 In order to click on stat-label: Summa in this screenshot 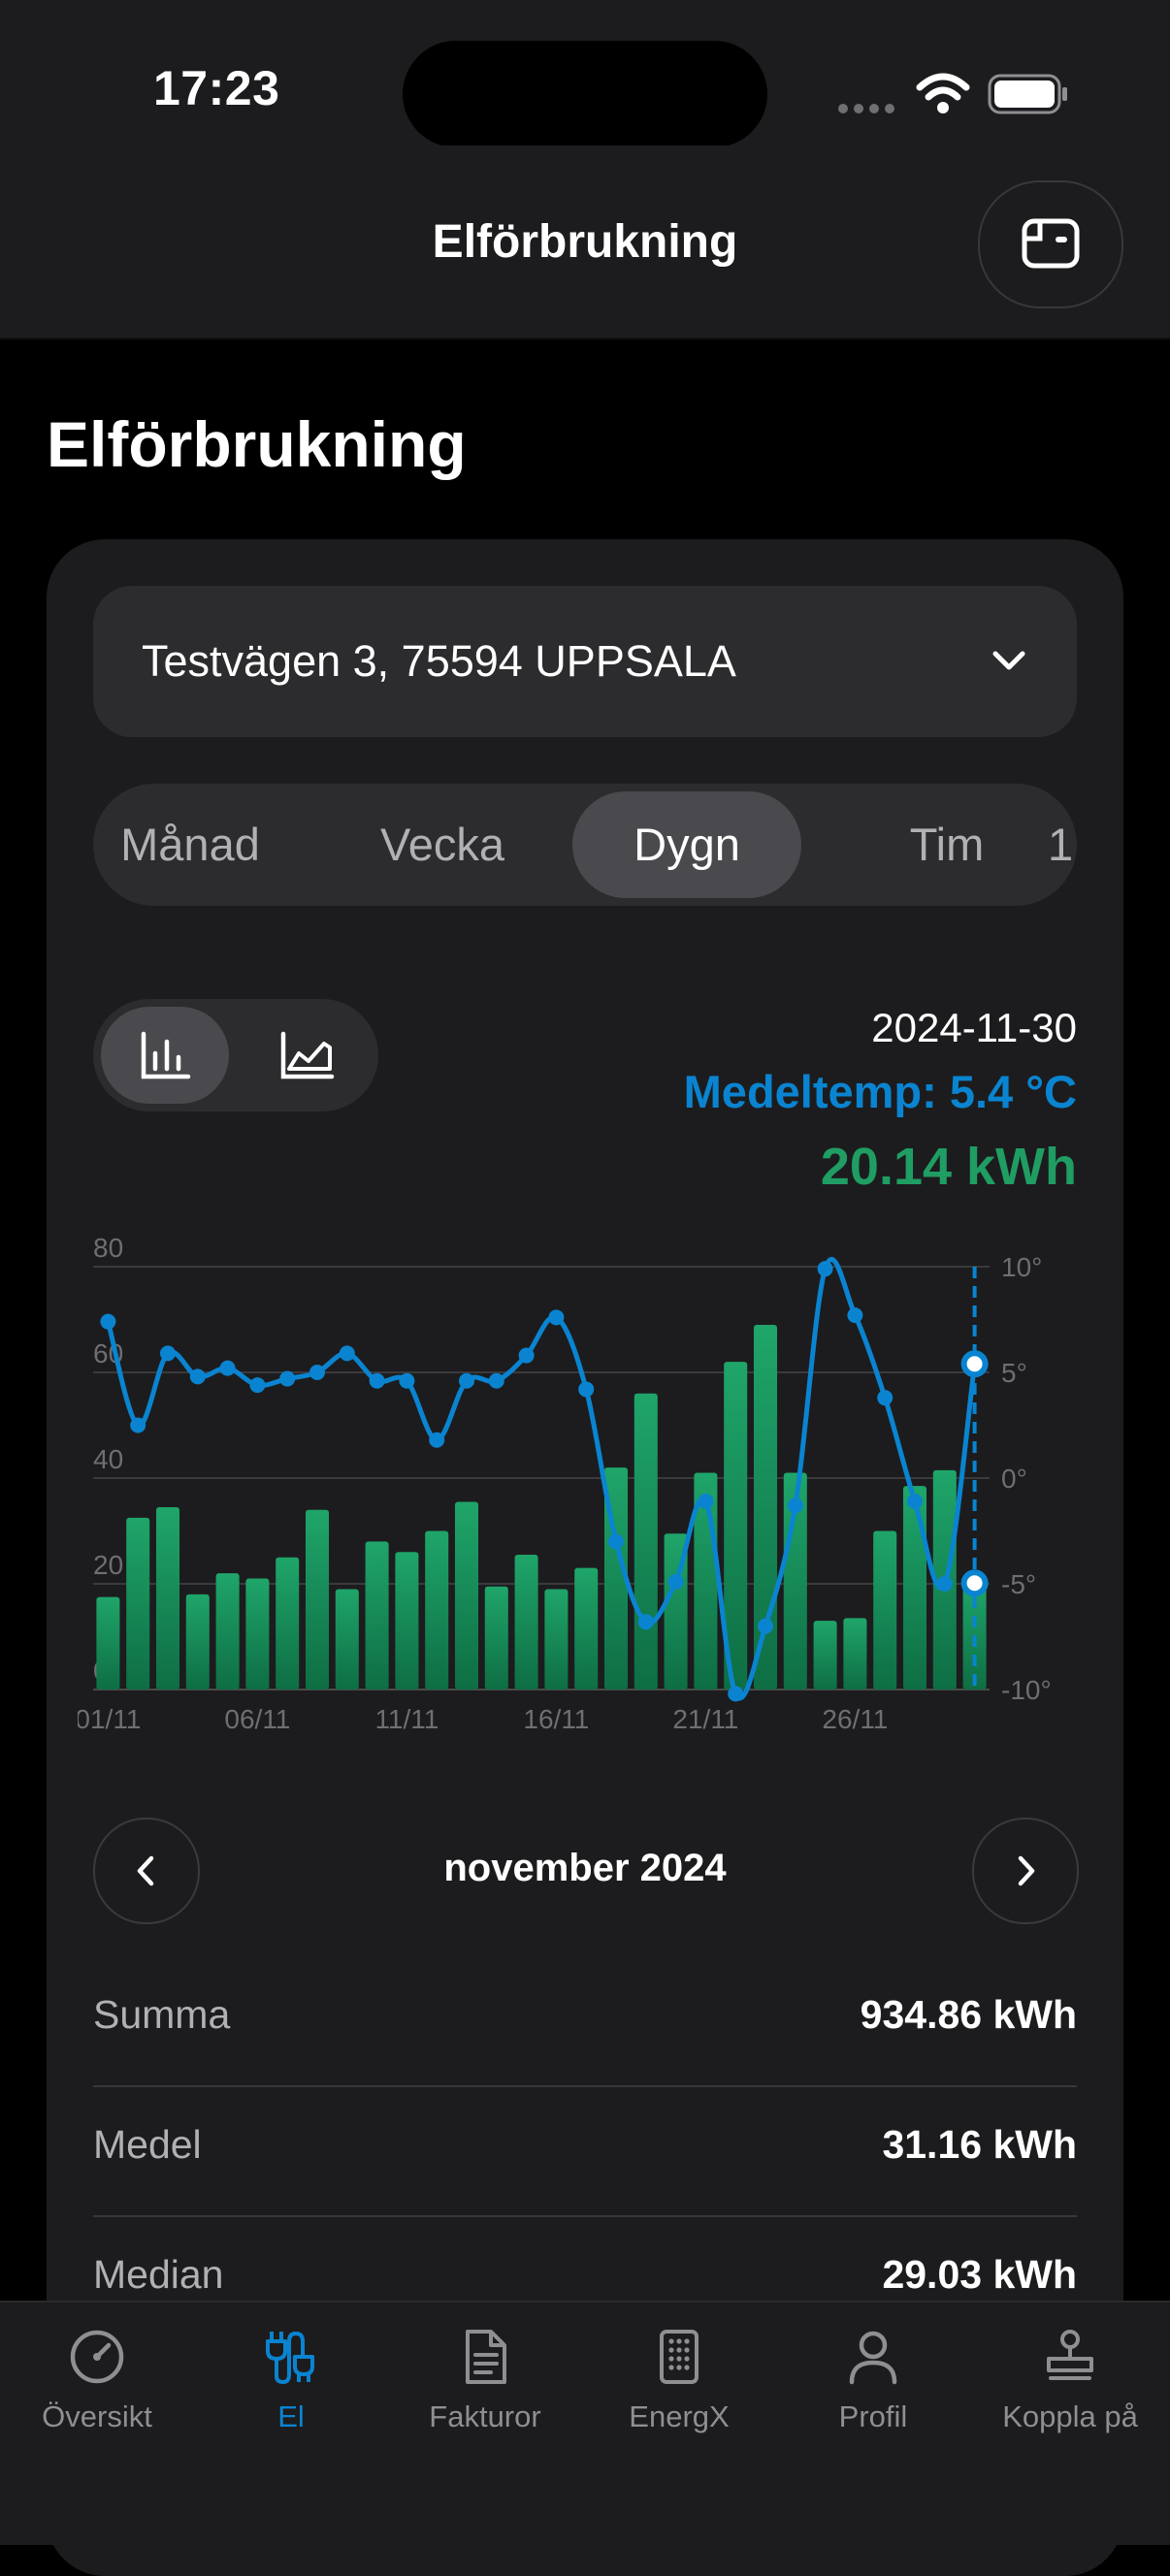, I will do `click(162, 2014)`.